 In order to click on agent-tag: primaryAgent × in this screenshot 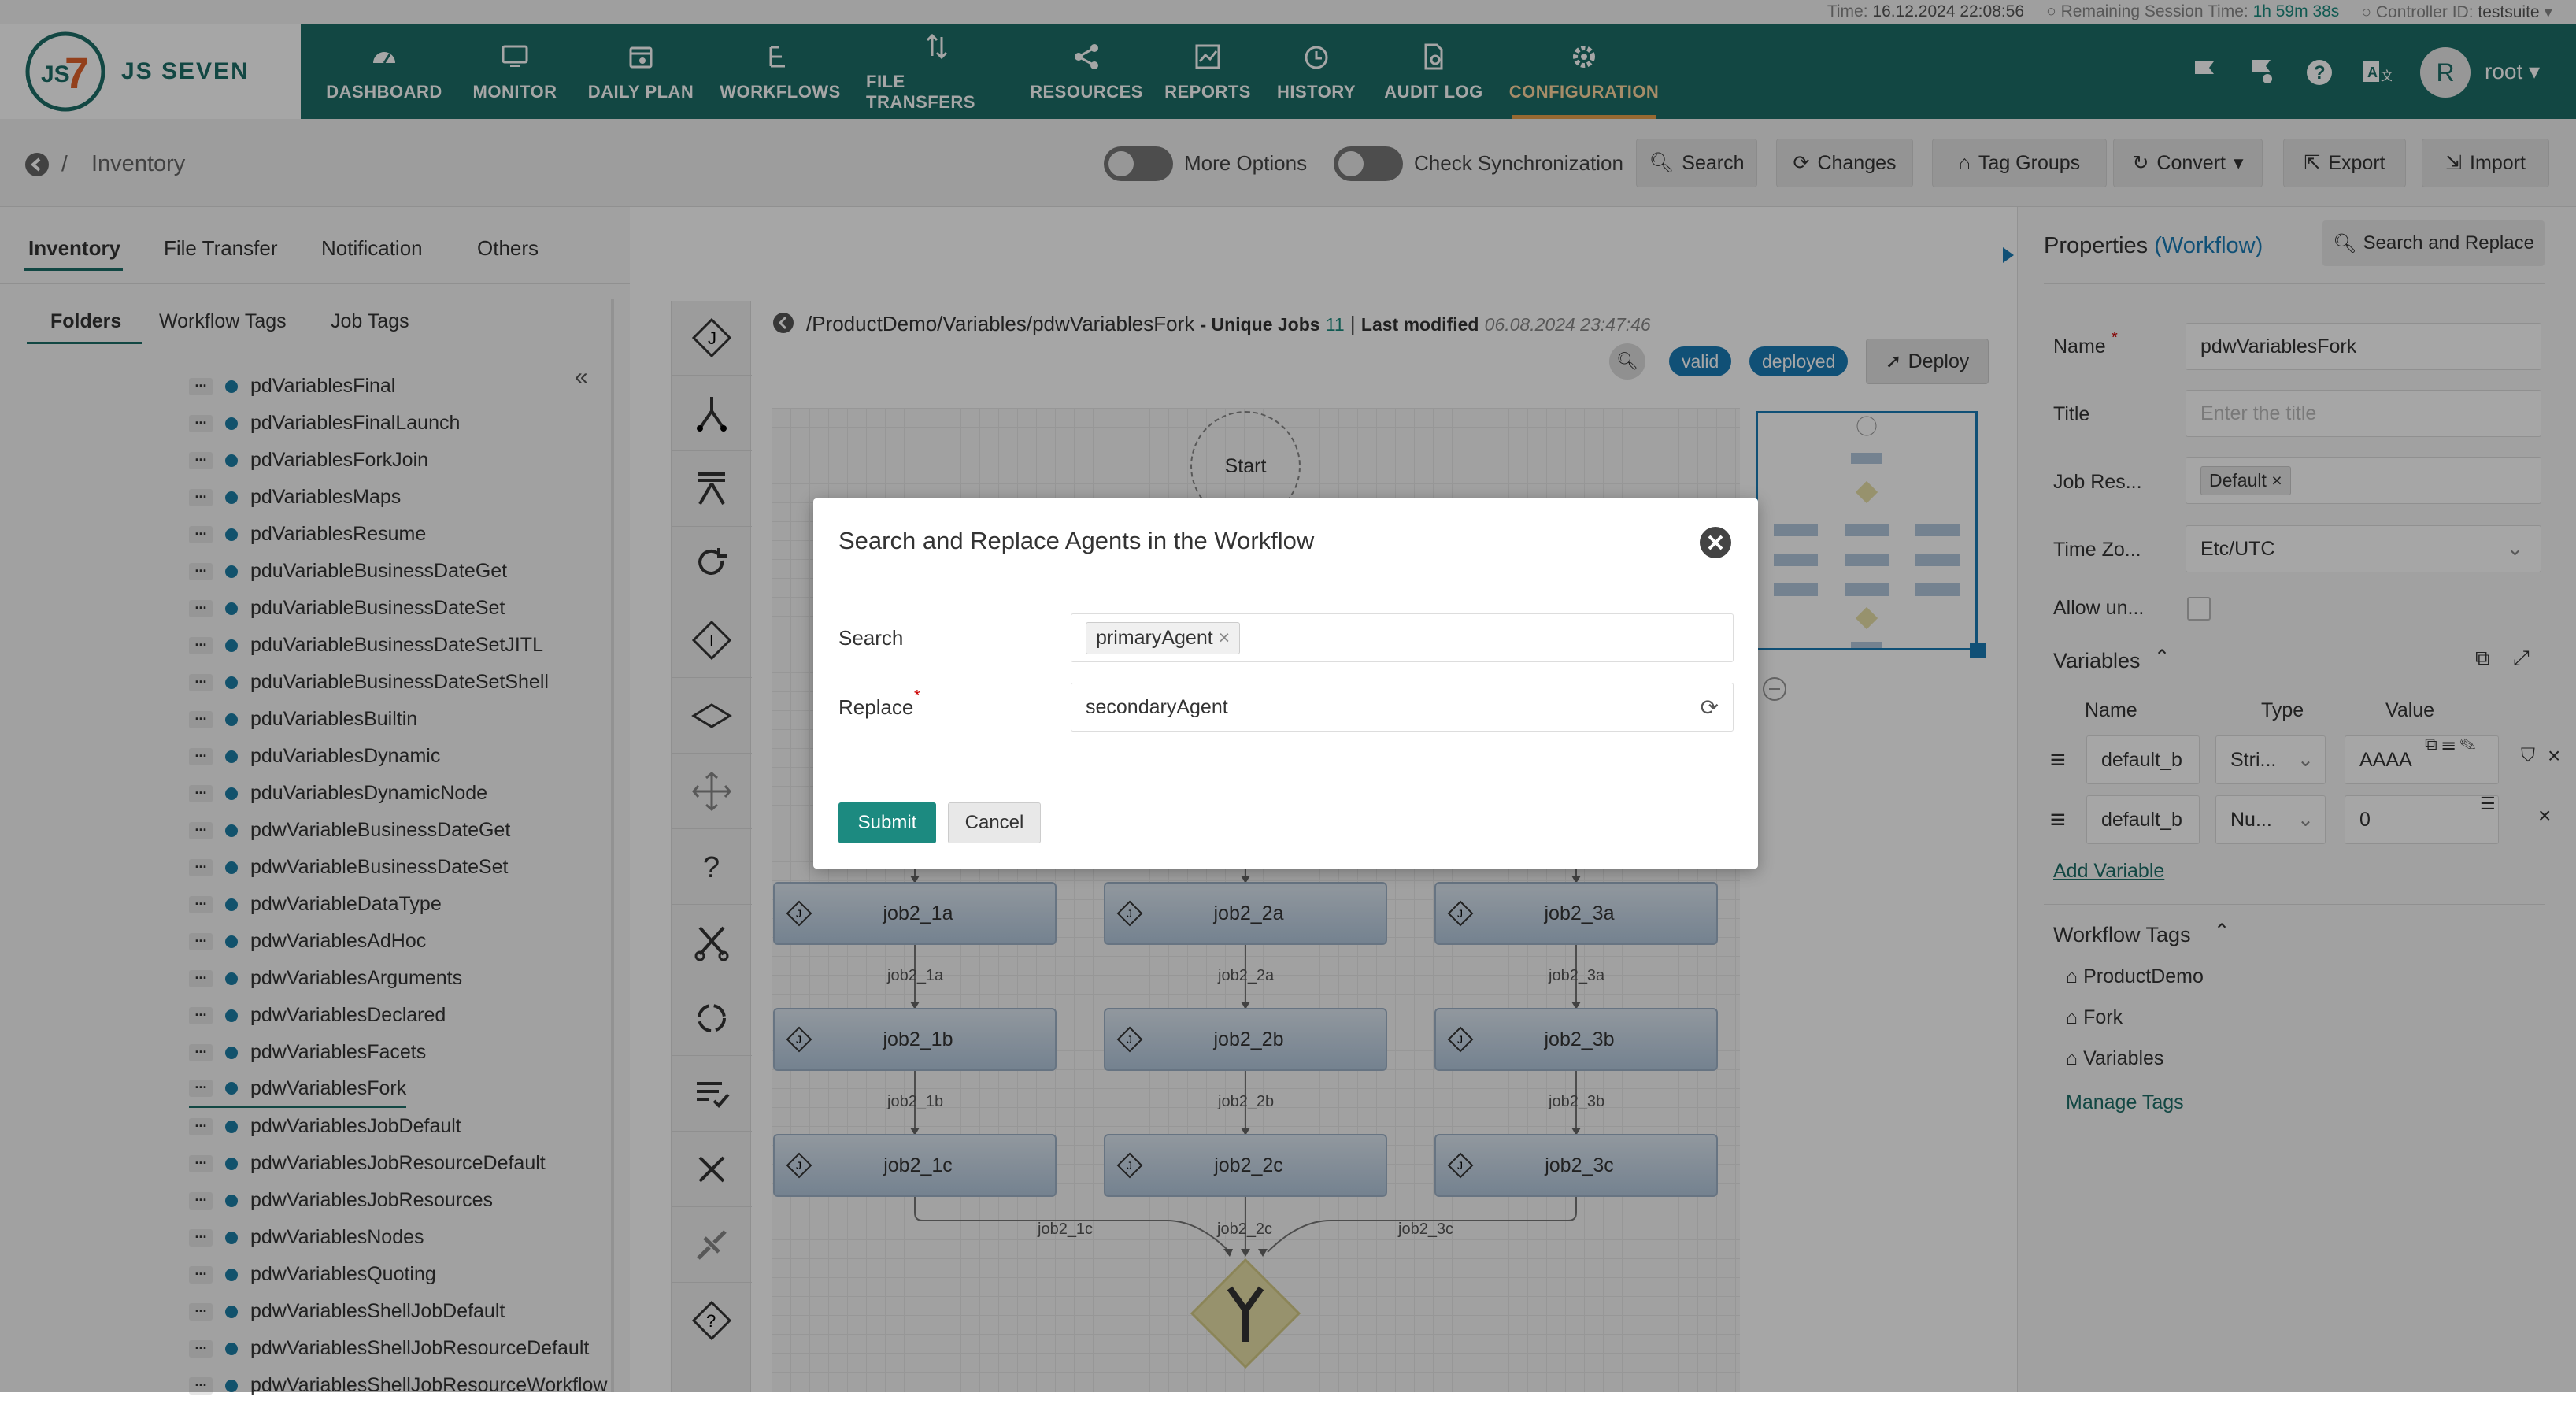, I will do `click(1163, 637)`.